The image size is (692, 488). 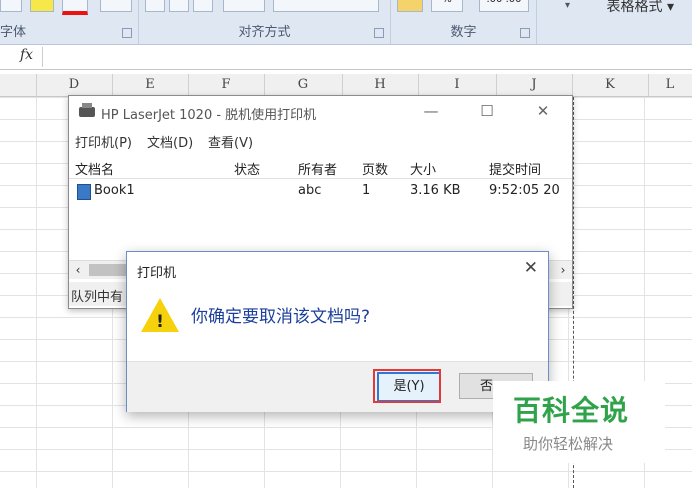 I want to click on column-header-i: I, so click(x=457, y=85).